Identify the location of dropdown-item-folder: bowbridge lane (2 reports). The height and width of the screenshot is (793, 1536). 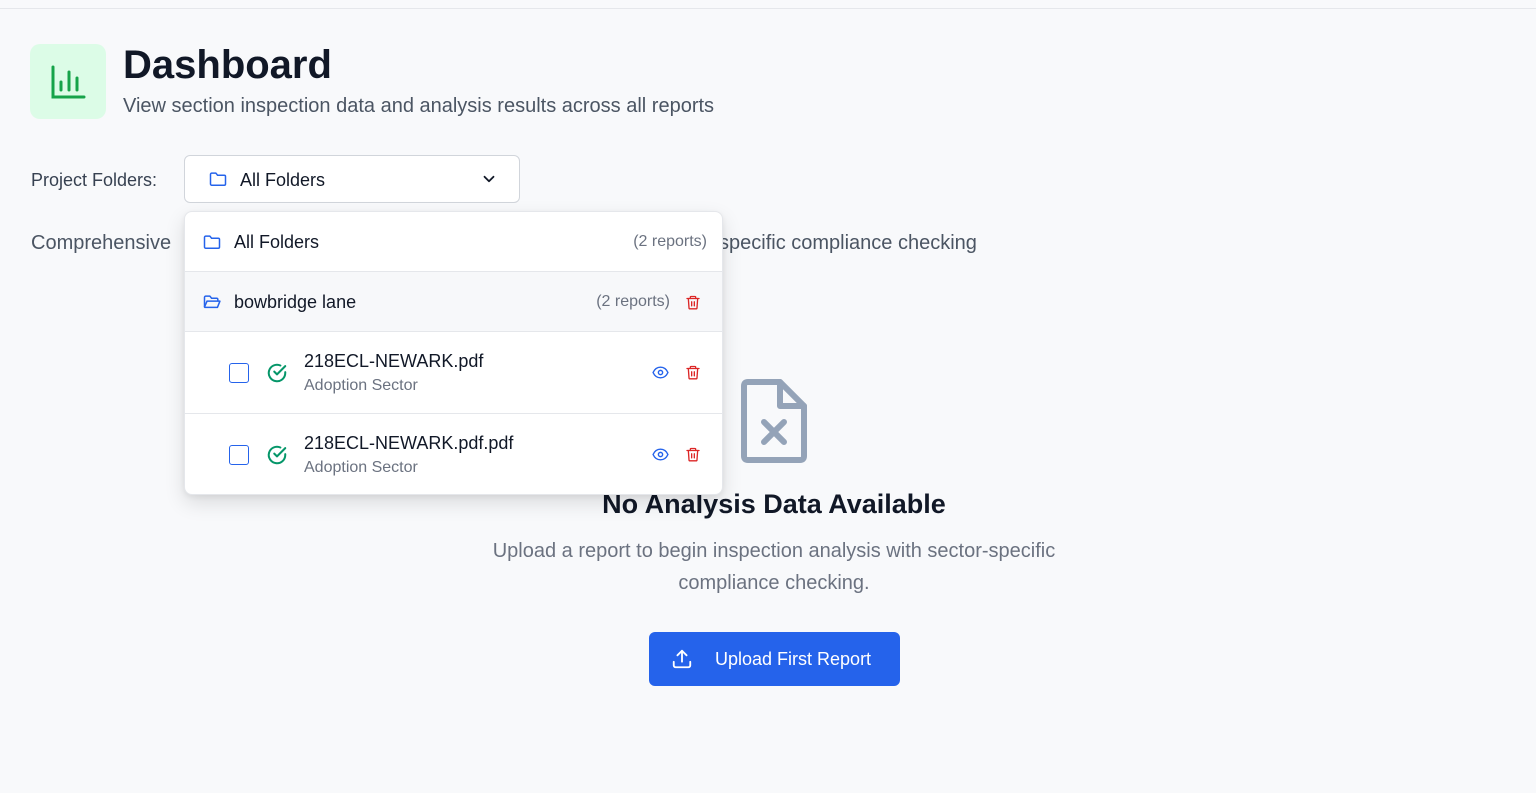
(453, 302).